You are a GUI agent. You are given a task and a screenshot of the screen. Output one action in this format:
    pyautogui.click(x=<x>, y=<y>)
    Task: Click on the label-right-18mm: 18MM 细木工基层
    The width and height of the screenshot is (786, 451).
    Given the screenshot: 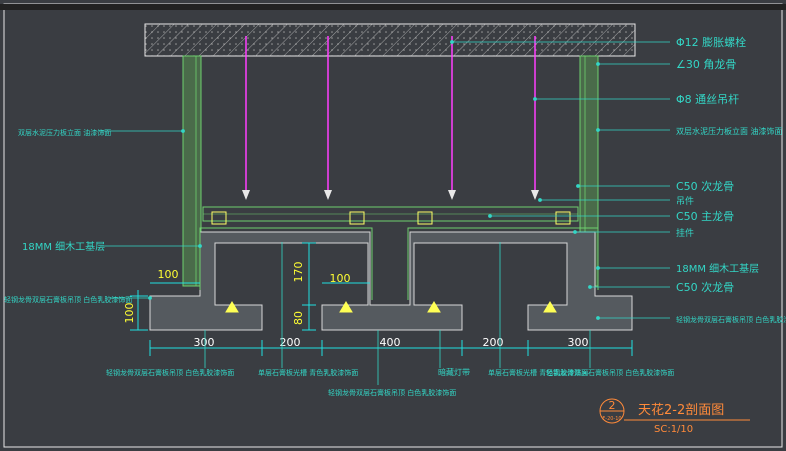 What is the action you would take?
    pyautogui.click(x=717, y=268)
    